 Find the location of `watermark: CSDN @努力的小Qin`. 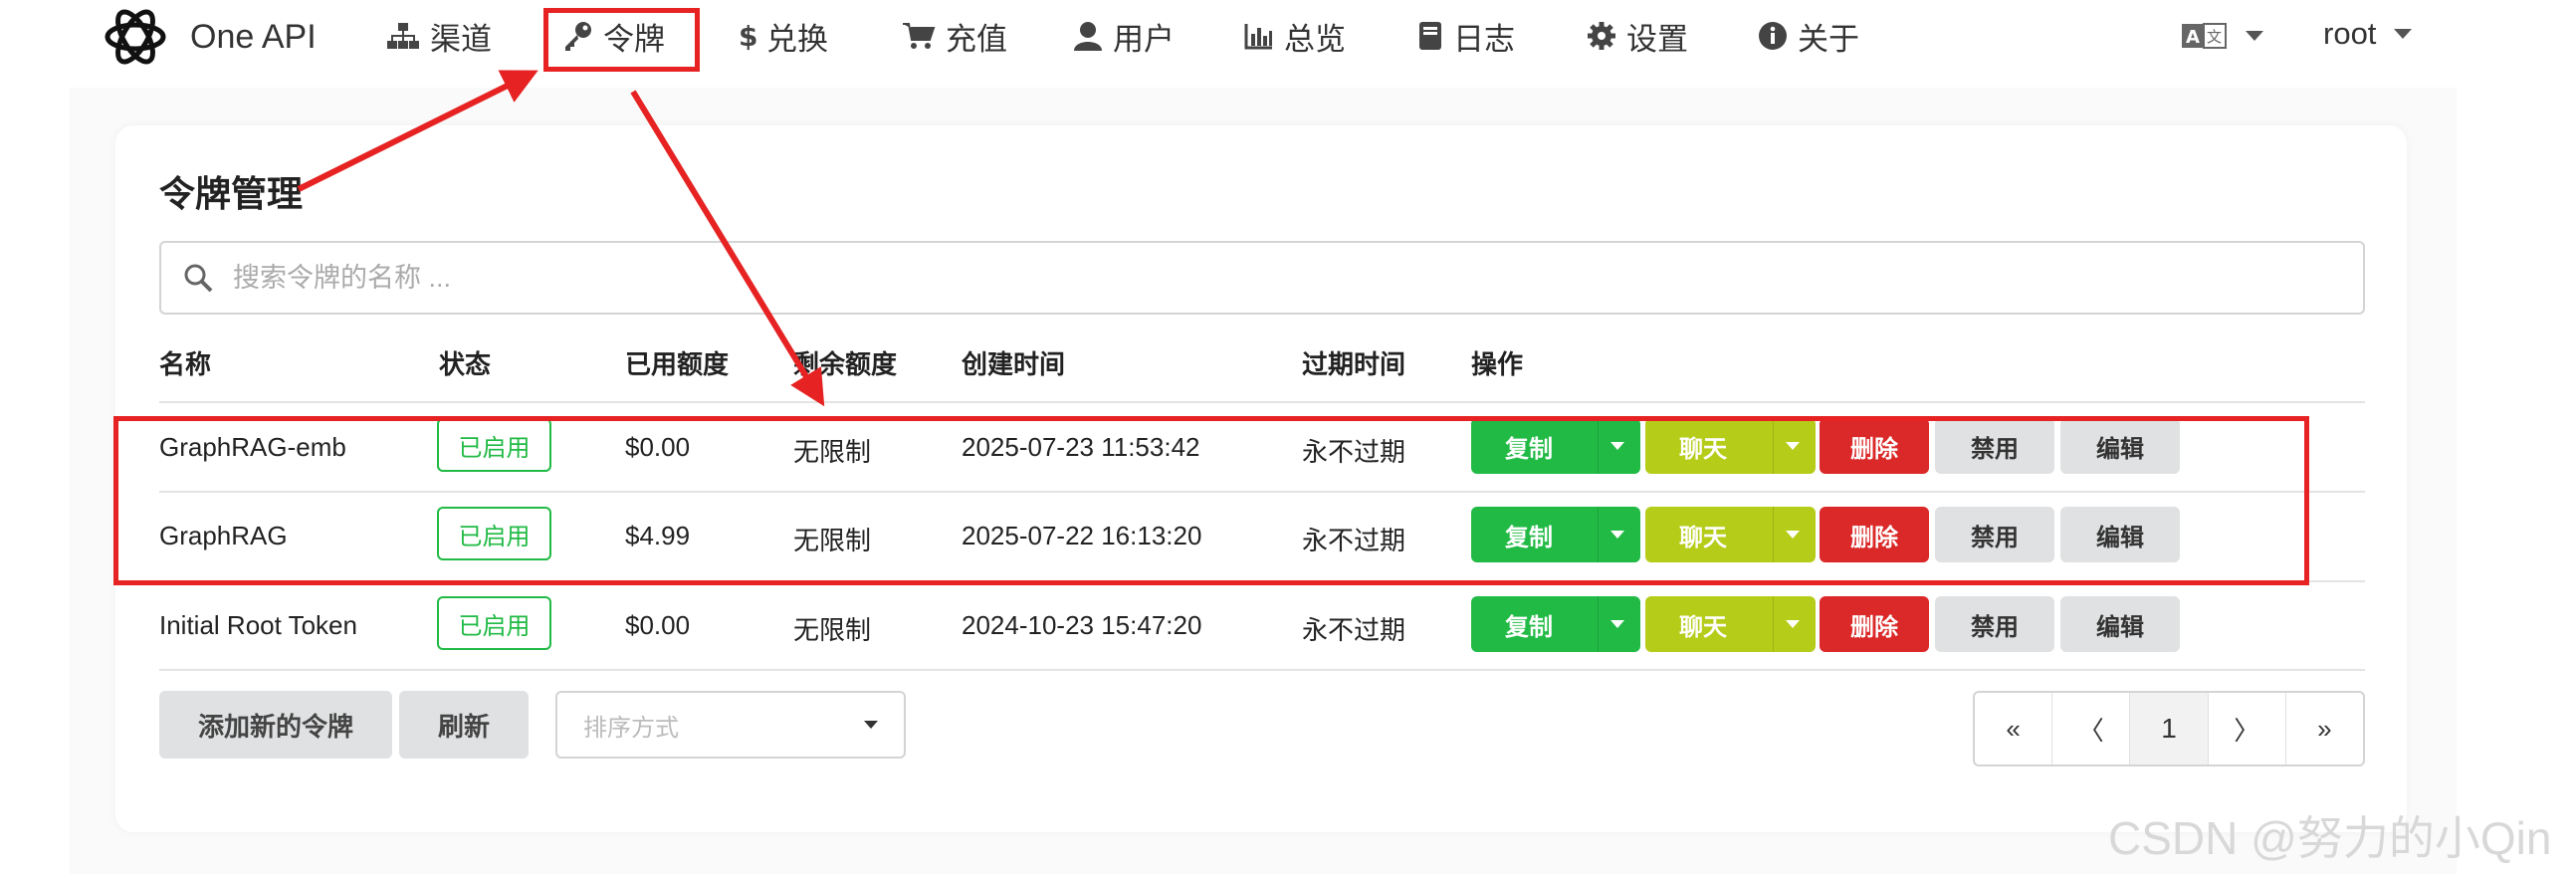

watermark: CSDN @努力的小Qin is located at coordinates (2330, 838).